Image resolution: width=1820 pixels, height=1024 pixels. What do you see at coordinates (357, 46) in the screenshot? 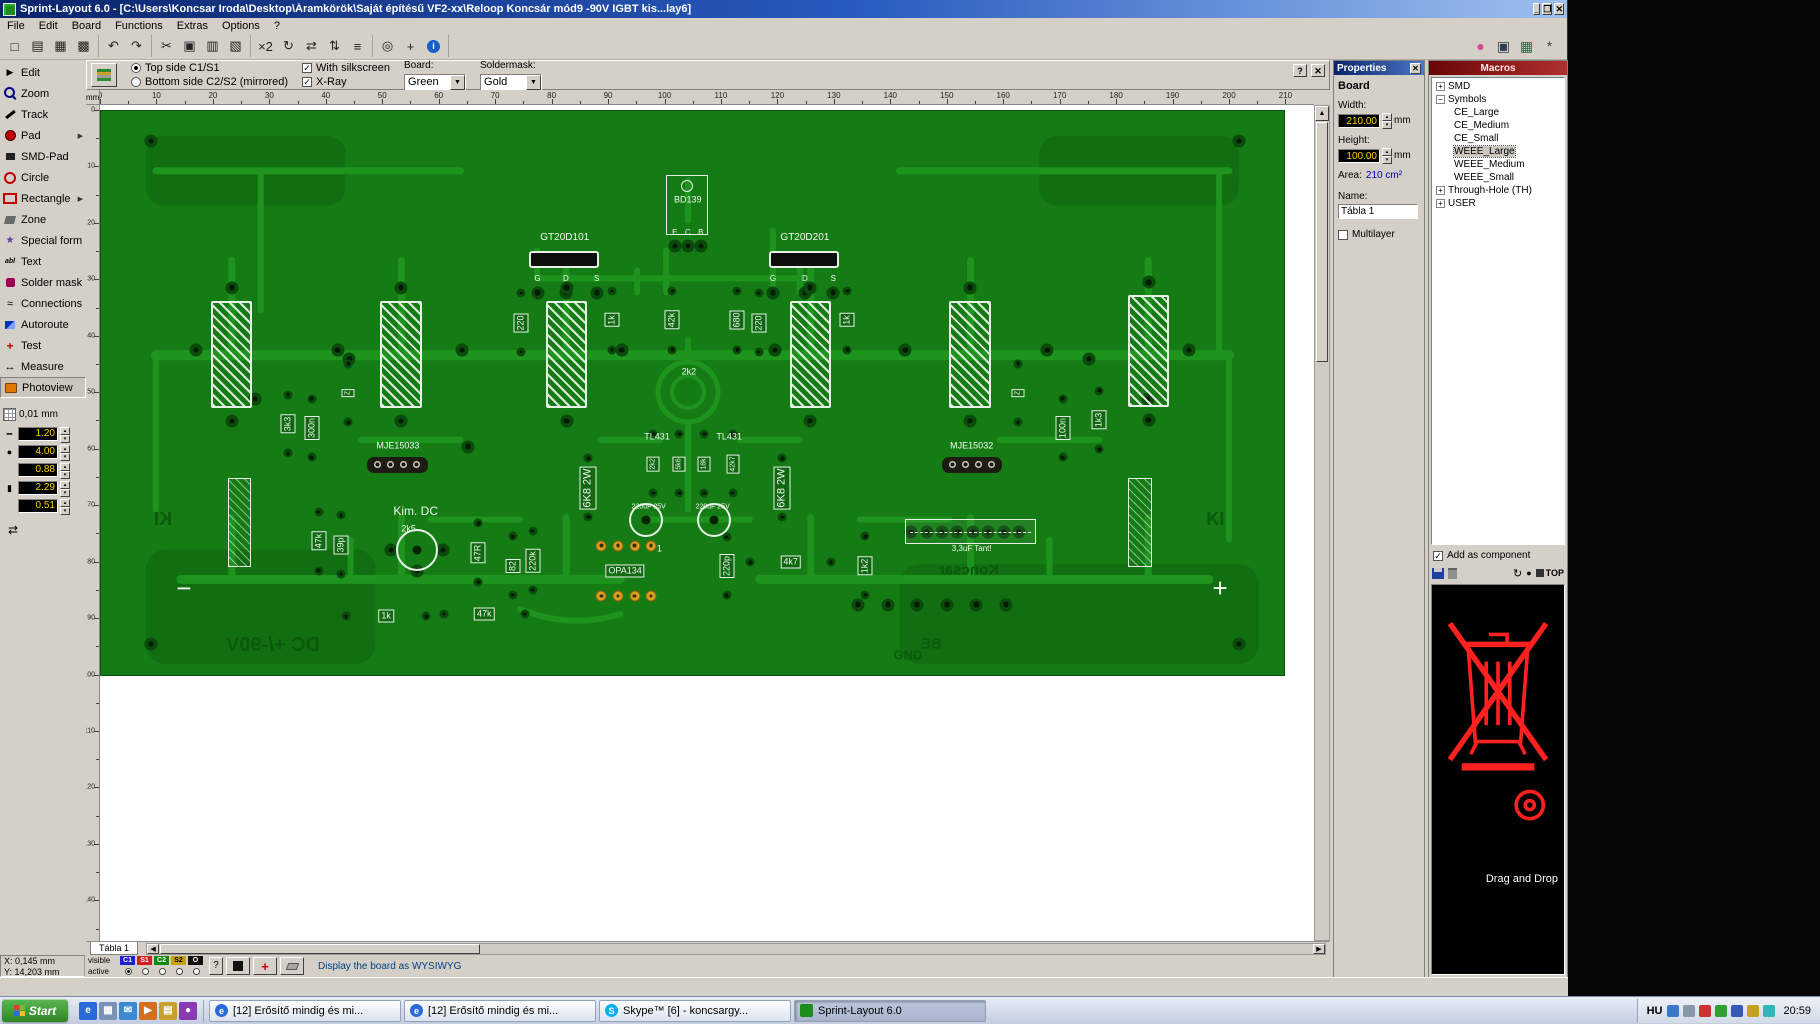
I see `align-button: ≡` at bounding box center [357, 46].